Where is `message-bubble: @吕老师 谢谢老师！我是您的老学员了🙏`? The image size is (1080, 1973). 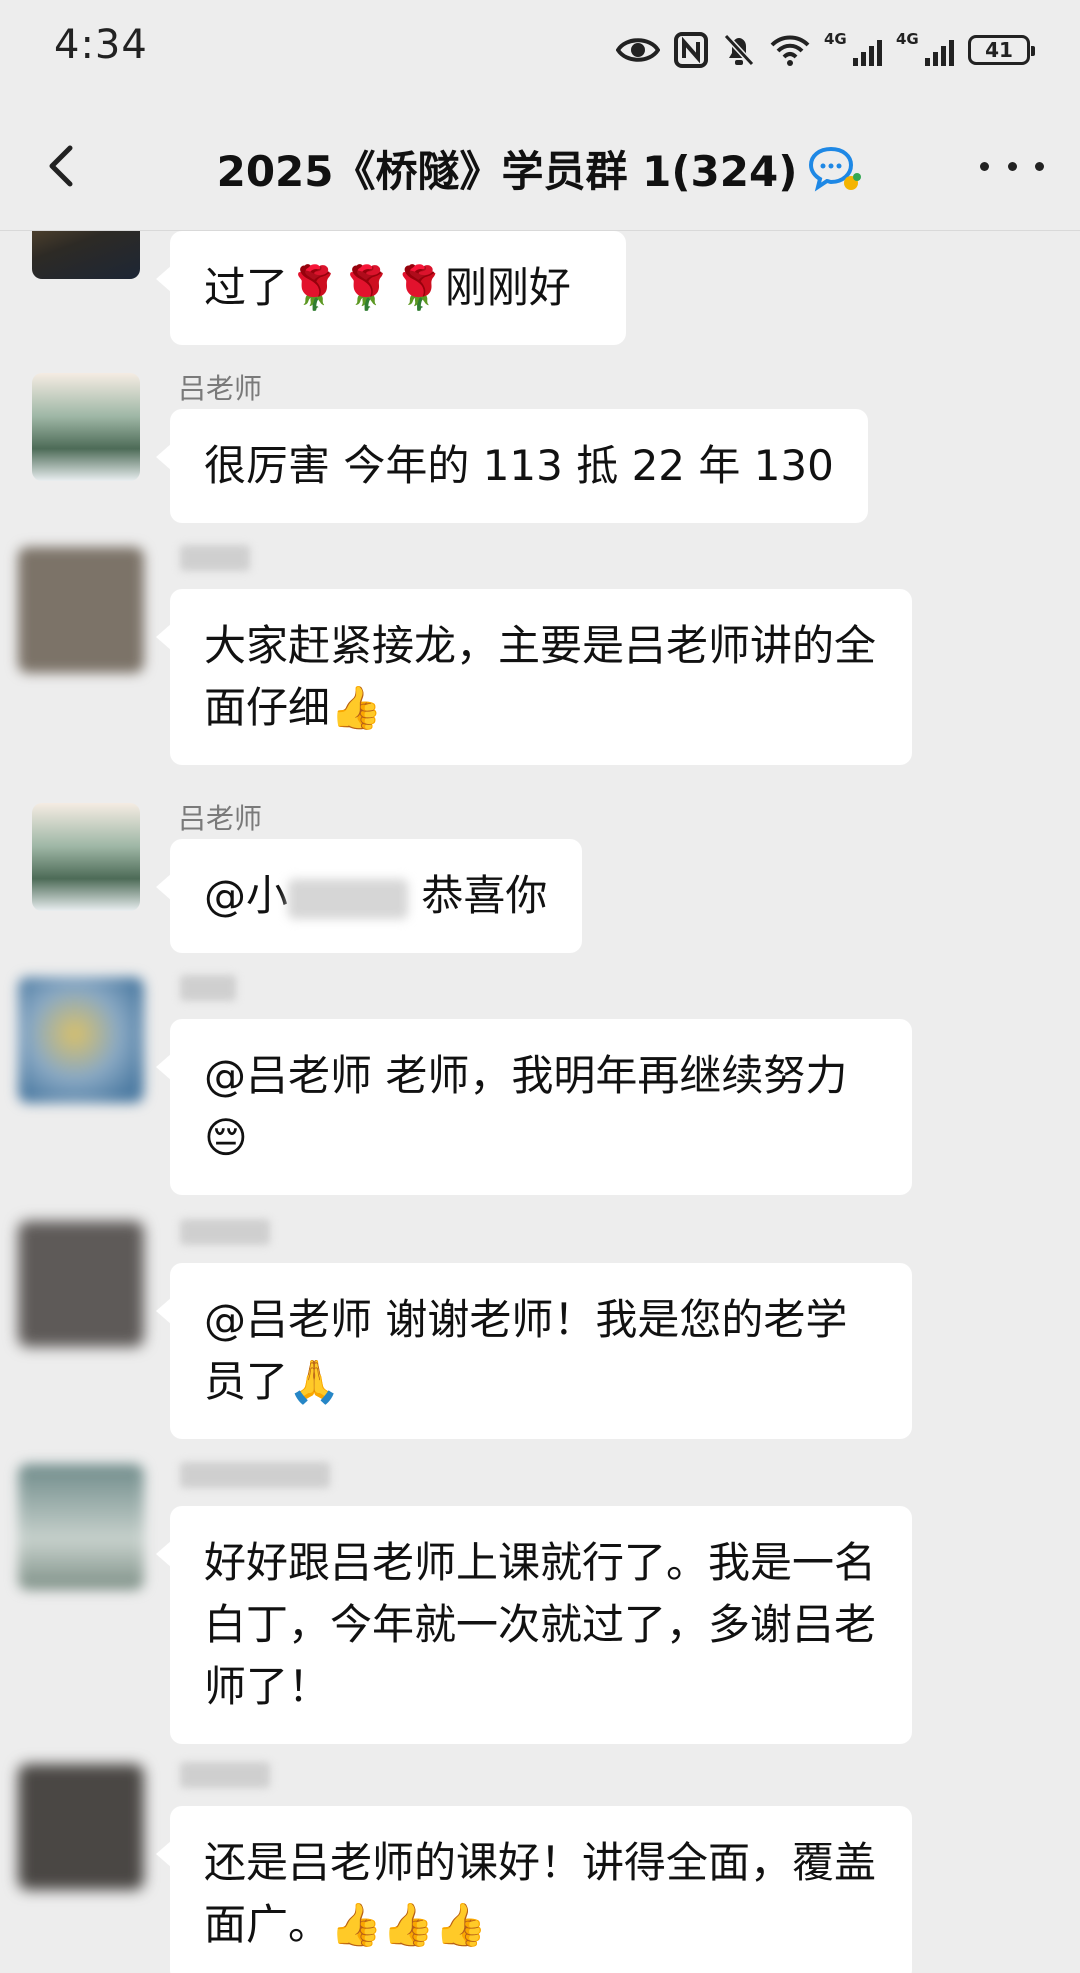 message-bubble: @吕老师 谢谢老师！我是您的老学员了🙏 is located at coordinates (534, 1351).